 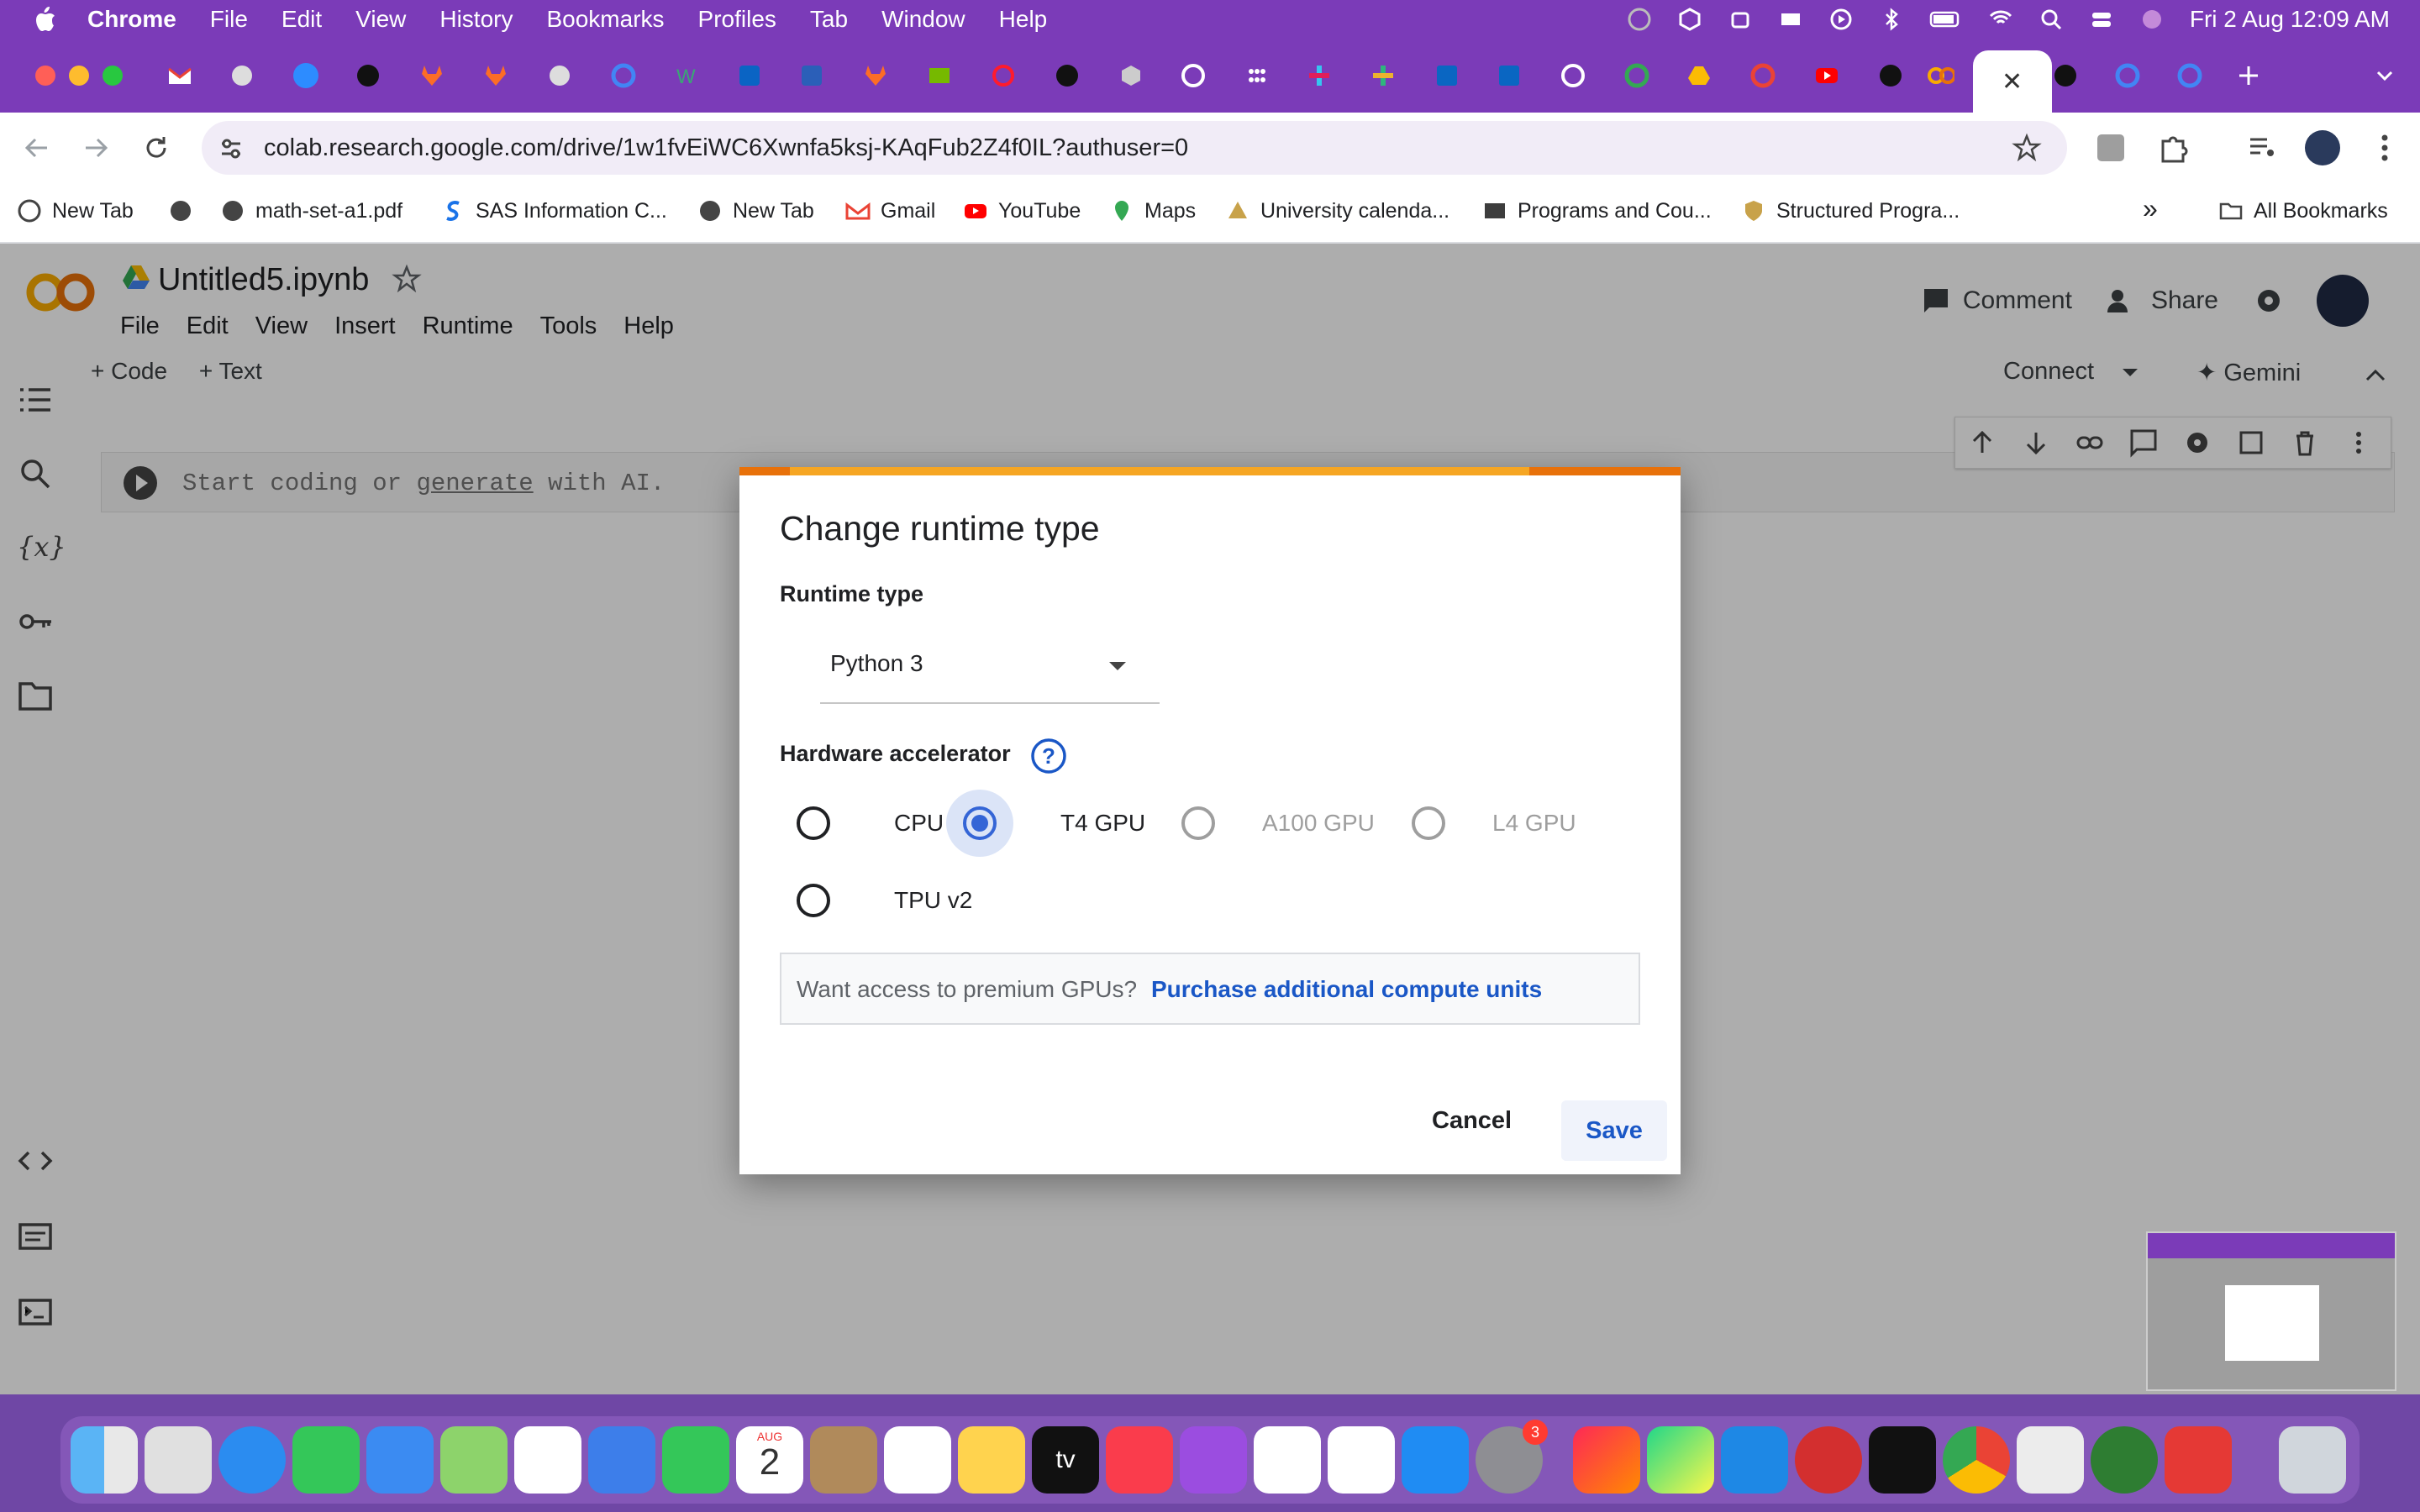 What do you see at coordinates (45, 76) in the screenshot?
I see `close-window-button` at bounding box center [45, 76].